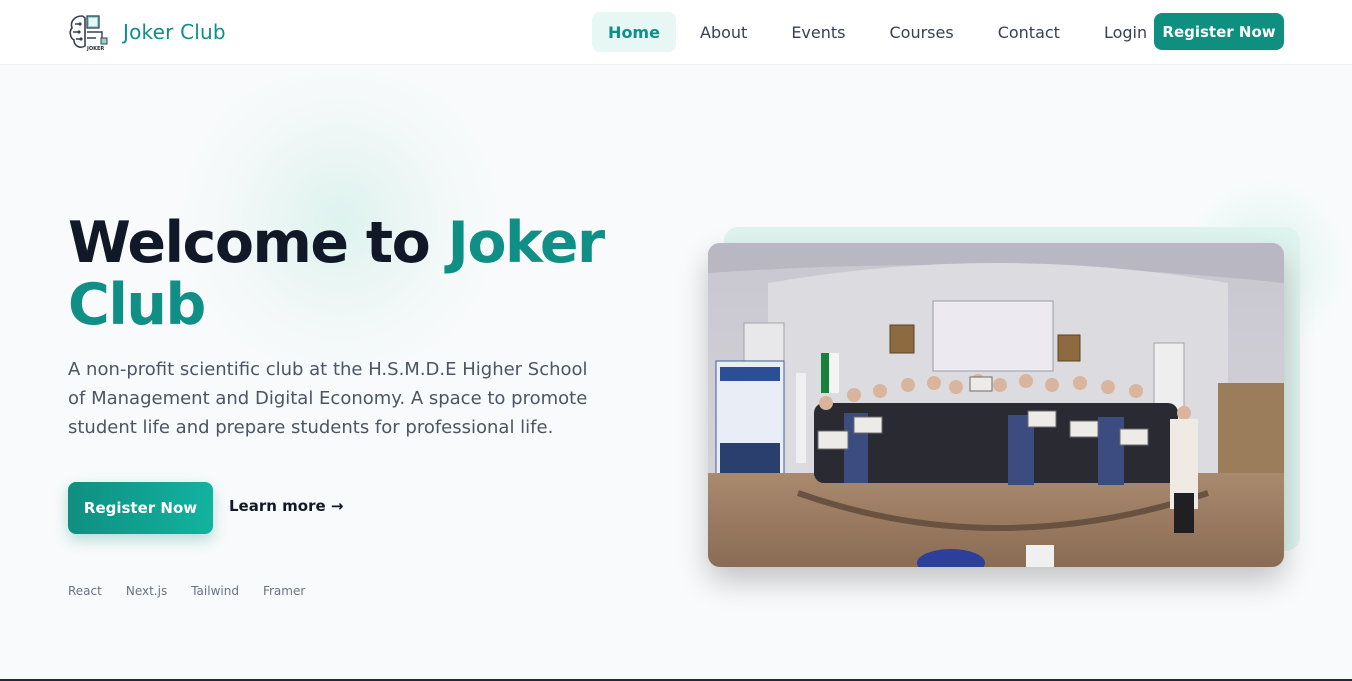 The image size is (1352, 681). What do you see at coordinates (818, 32) in the screenshot?
I see `nav-events: Events` at bounding box center [818, 32].